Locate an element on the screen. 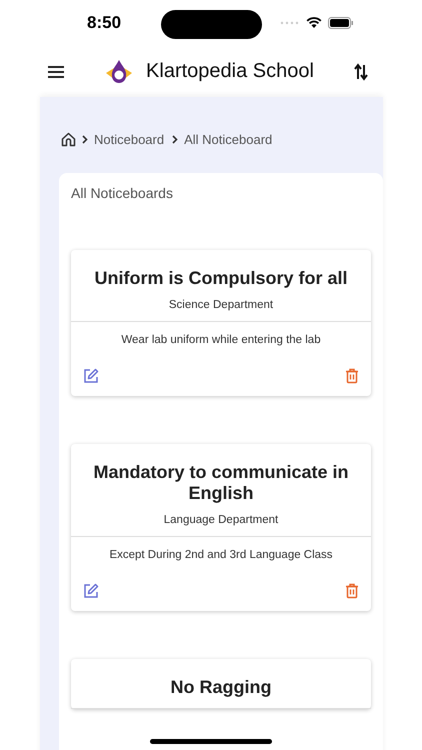  panel-title: All Noticeboards is located at coordinates (122, 193).